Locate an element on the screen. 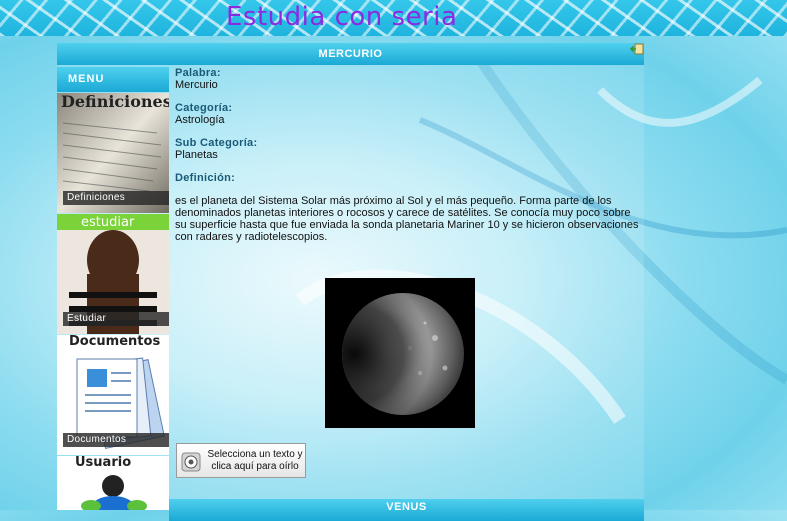  site-header: Estudia con seria is located at coordinates (393, 18).